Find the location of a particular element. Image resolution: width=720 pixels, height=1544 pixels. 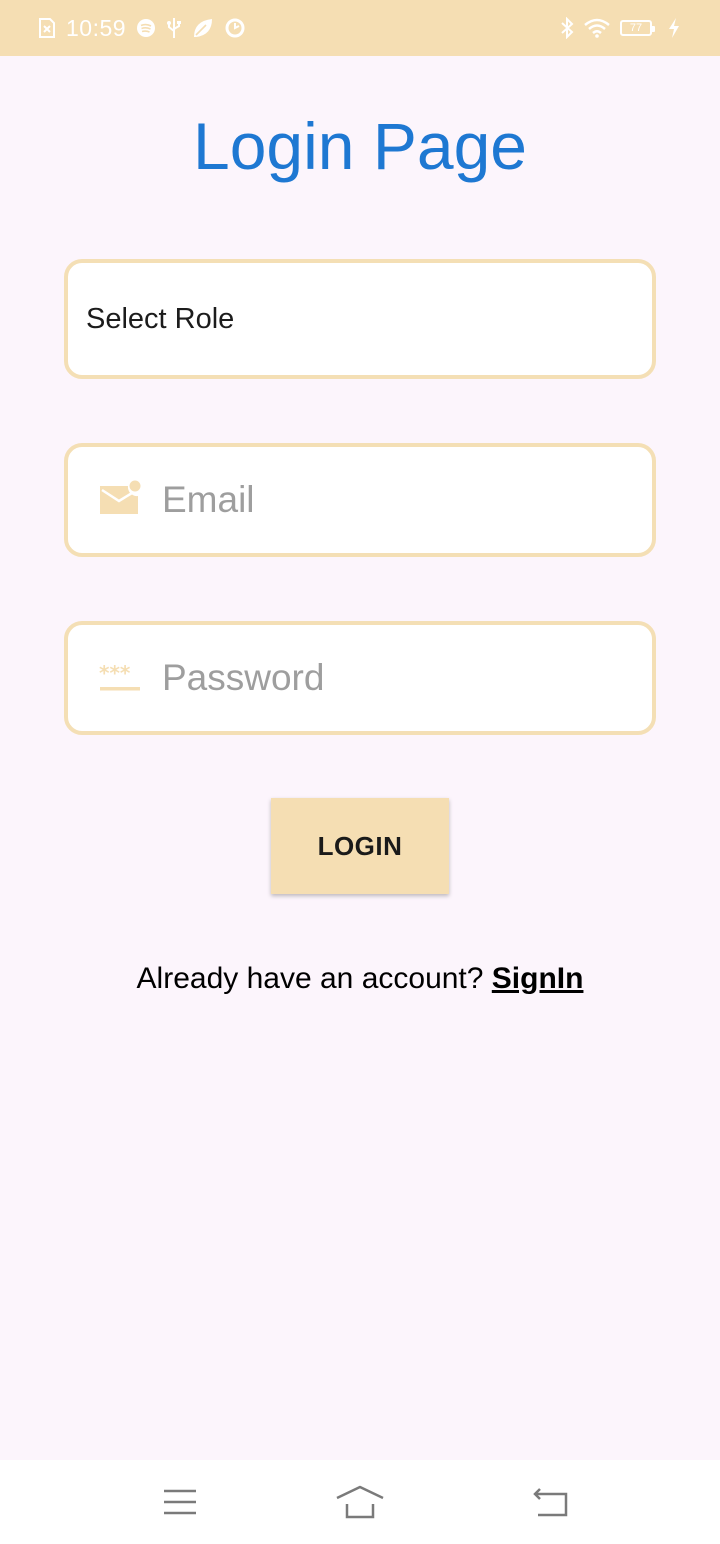

password-field is located at coordinates (397, 678).